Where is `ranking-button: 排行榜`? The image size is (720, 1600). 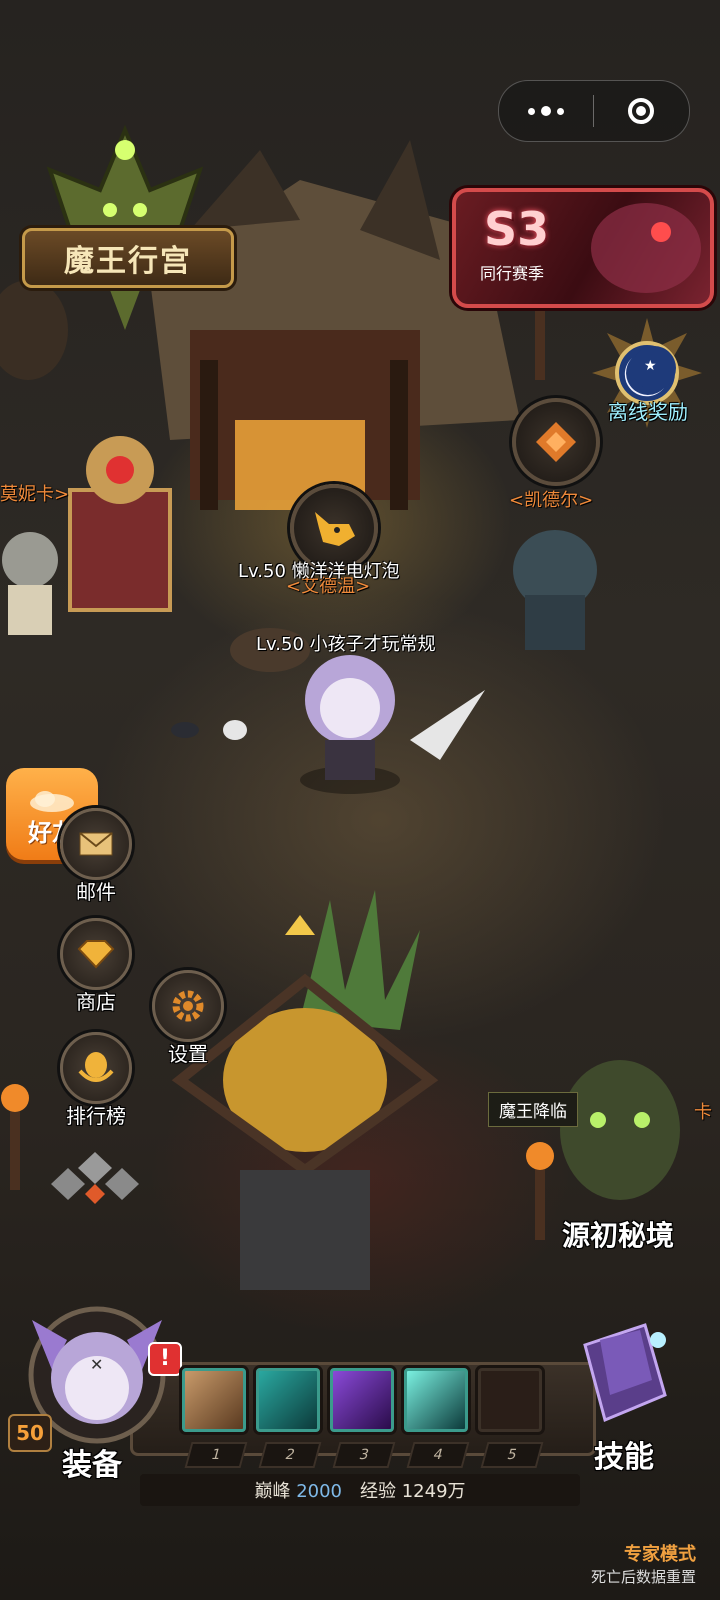 ranking-button: 排行榜 is located at coordinates (96, 1080).